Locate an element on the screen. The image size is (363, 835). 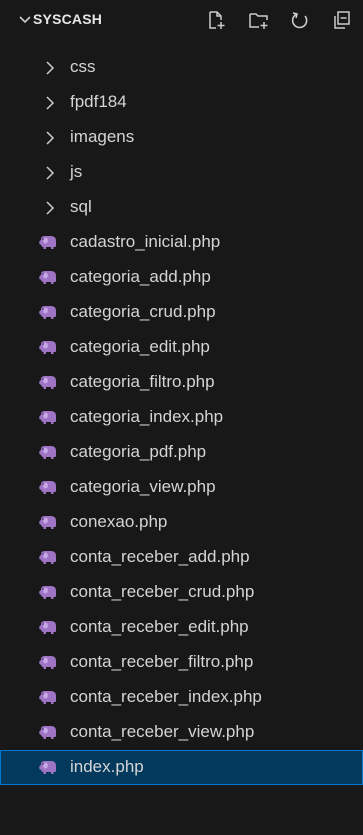
file-item: cadastro_inicial.php is located at coordinates (181, 242).